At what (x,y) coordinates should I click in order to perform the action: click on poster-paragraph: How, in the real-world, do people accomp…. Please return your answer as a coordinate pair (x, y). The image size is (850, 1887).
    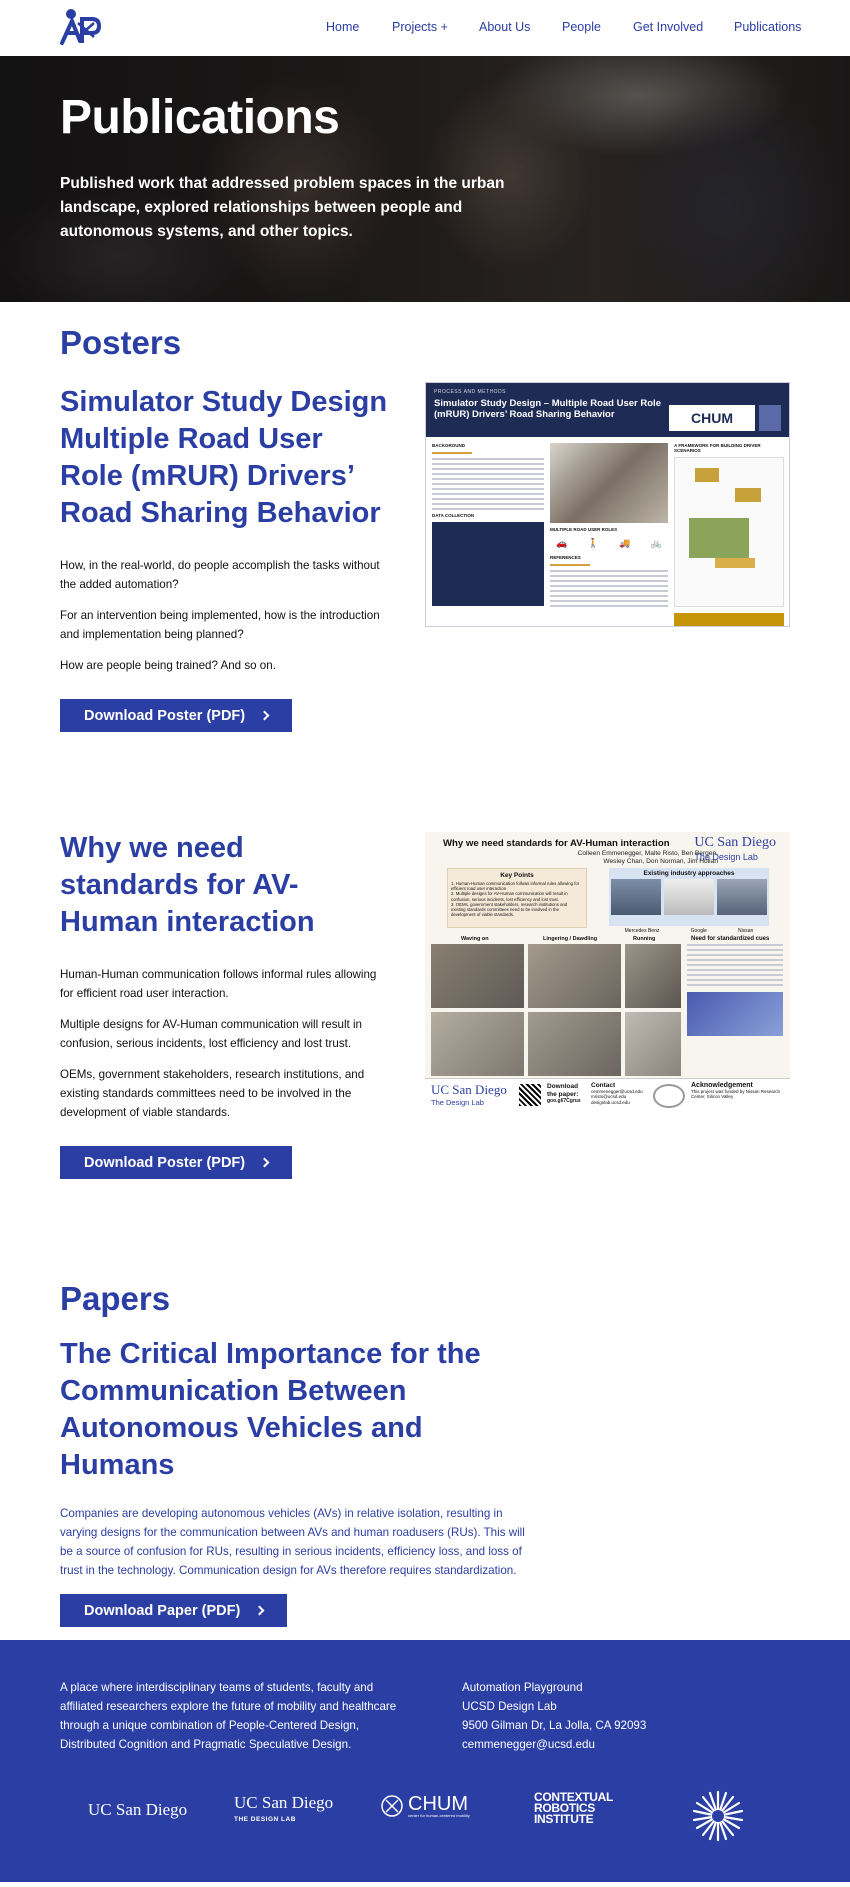
    Looking at the image, I should click on (220, 575).